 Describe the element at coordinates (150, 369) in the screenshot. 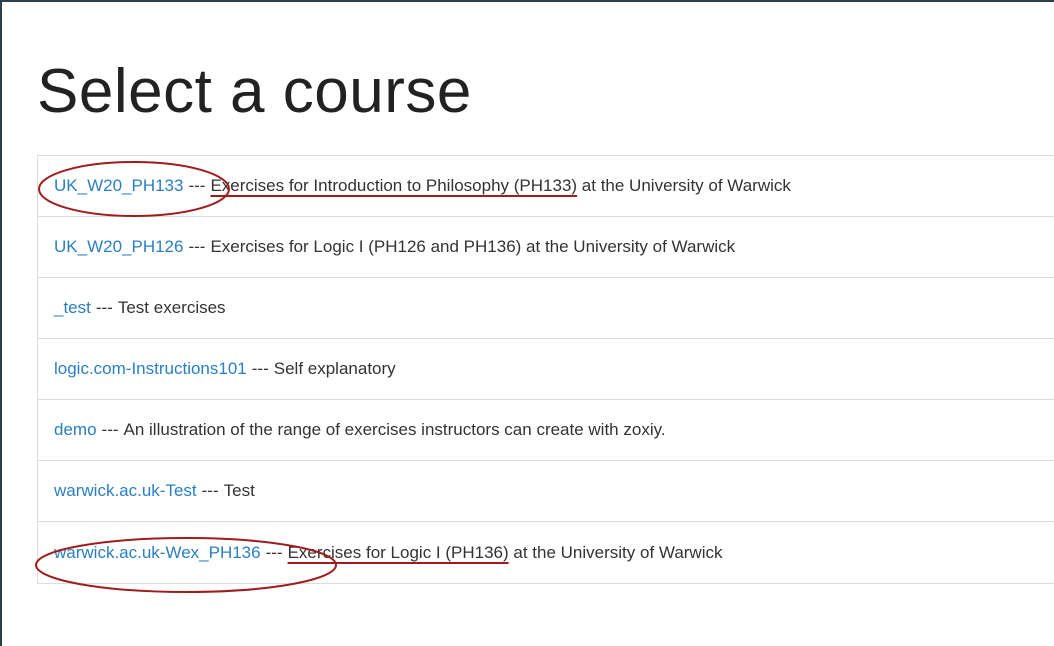

I see `course-link: logic.com-Instructions101` at that location.